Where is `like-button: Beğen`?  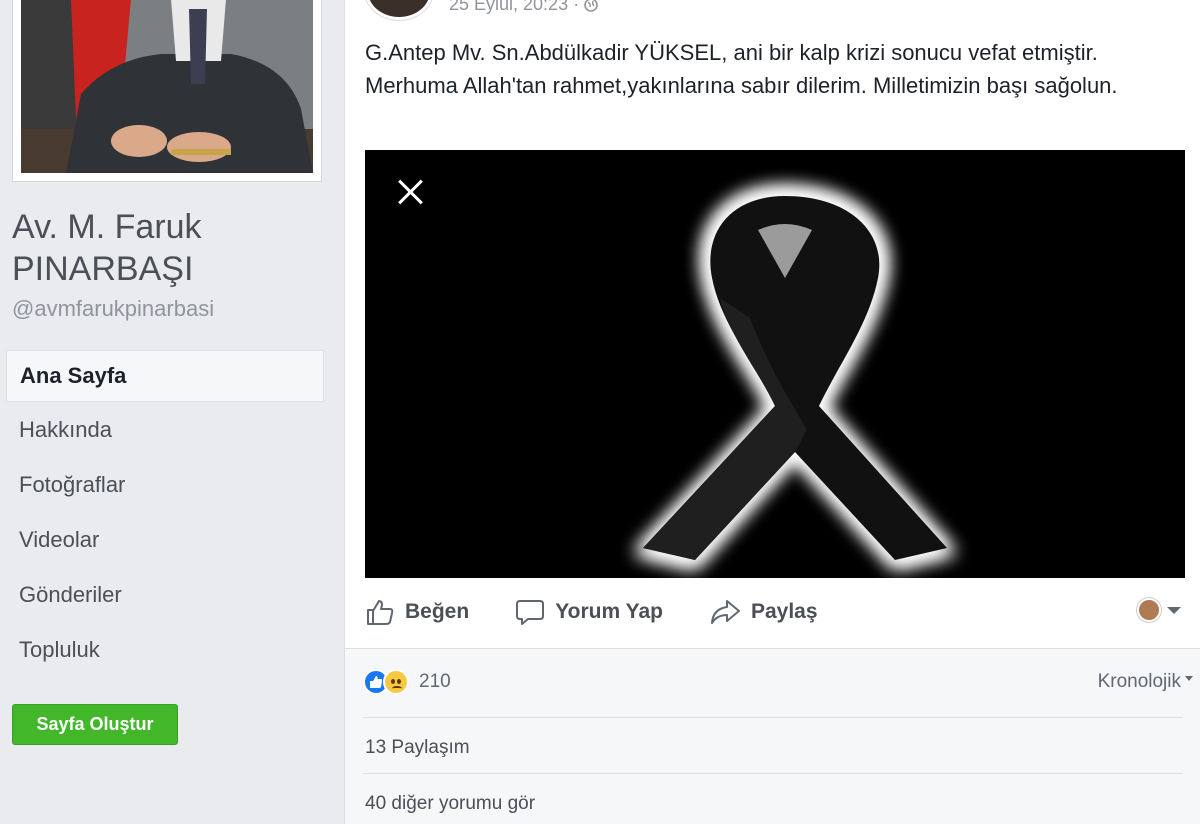
like-button: Beğen is located at coordinates (417, 612).